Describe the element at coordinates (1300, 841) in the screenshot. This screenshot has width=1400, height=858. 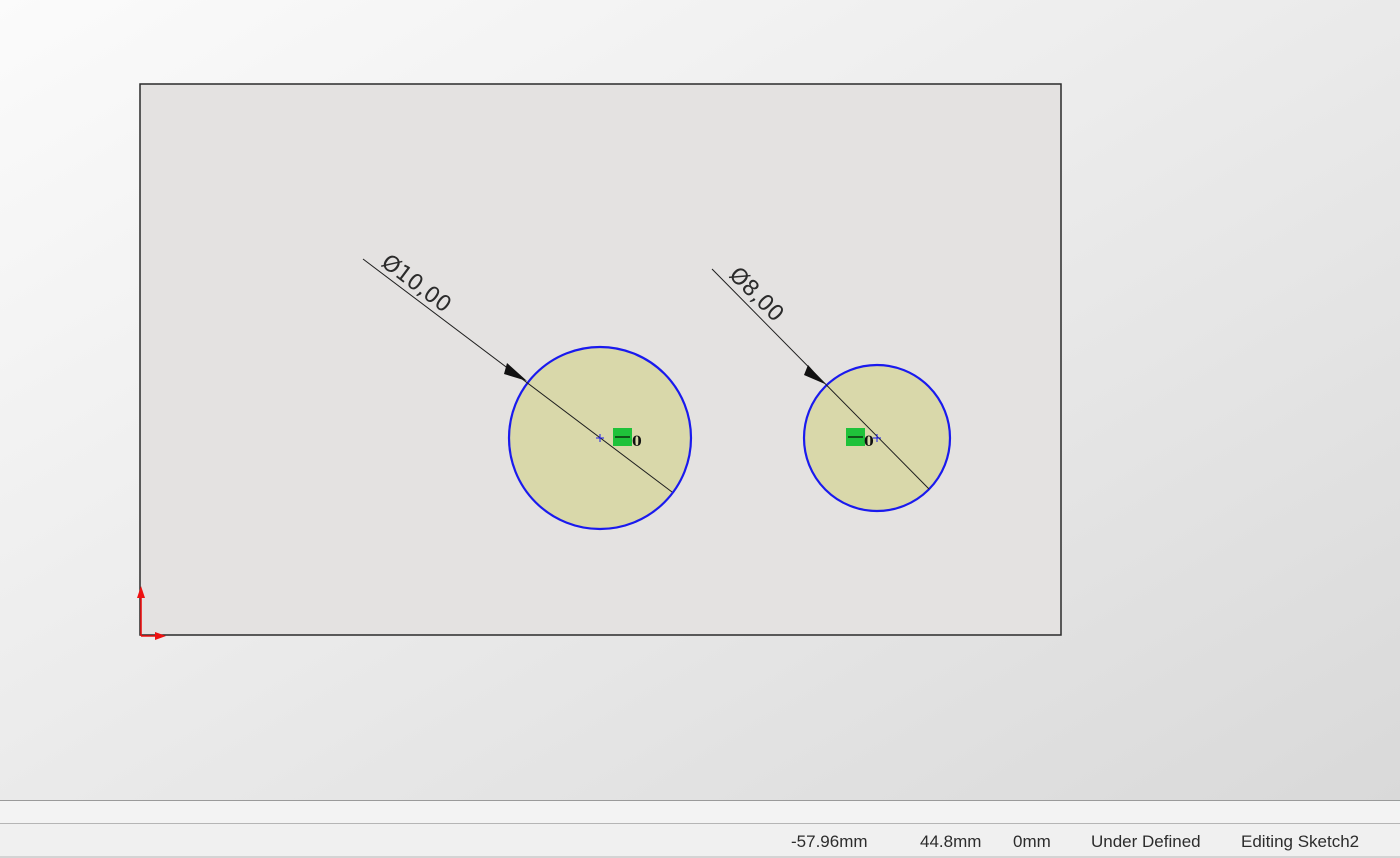
I see `status-editing-sketch: Editing Sketch2` at that location.